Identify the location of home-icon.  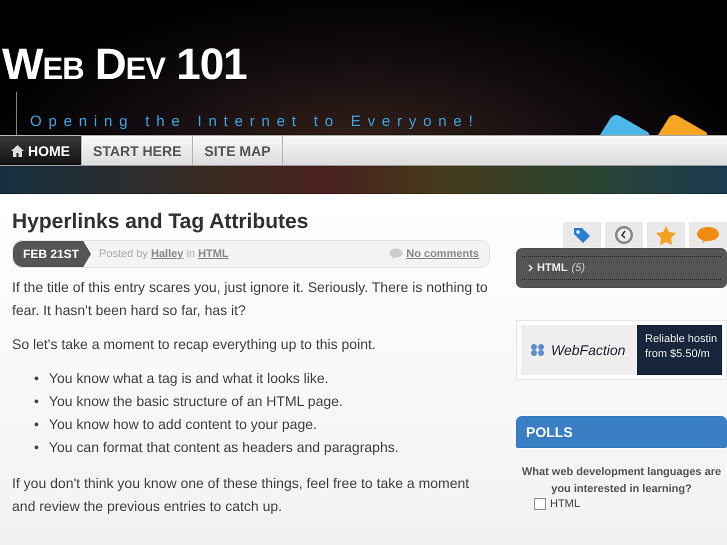
(17, 150).